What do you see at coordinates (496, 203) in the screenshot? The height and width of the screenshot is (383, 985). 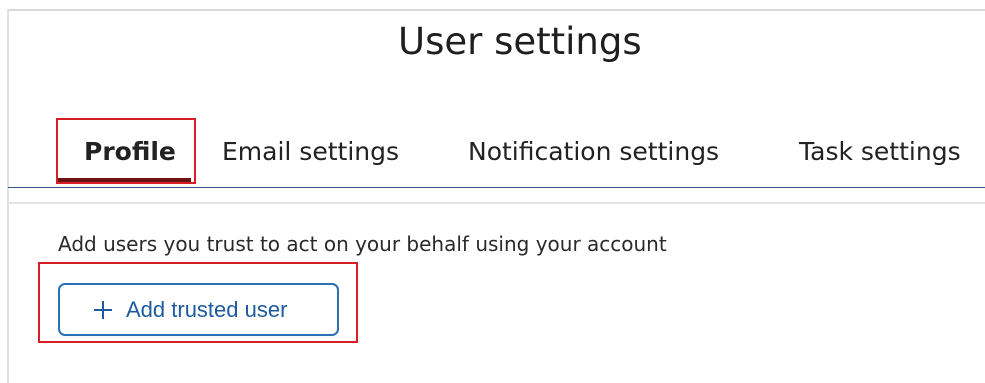 I see `content-divider` at bounding box center [496, 203].